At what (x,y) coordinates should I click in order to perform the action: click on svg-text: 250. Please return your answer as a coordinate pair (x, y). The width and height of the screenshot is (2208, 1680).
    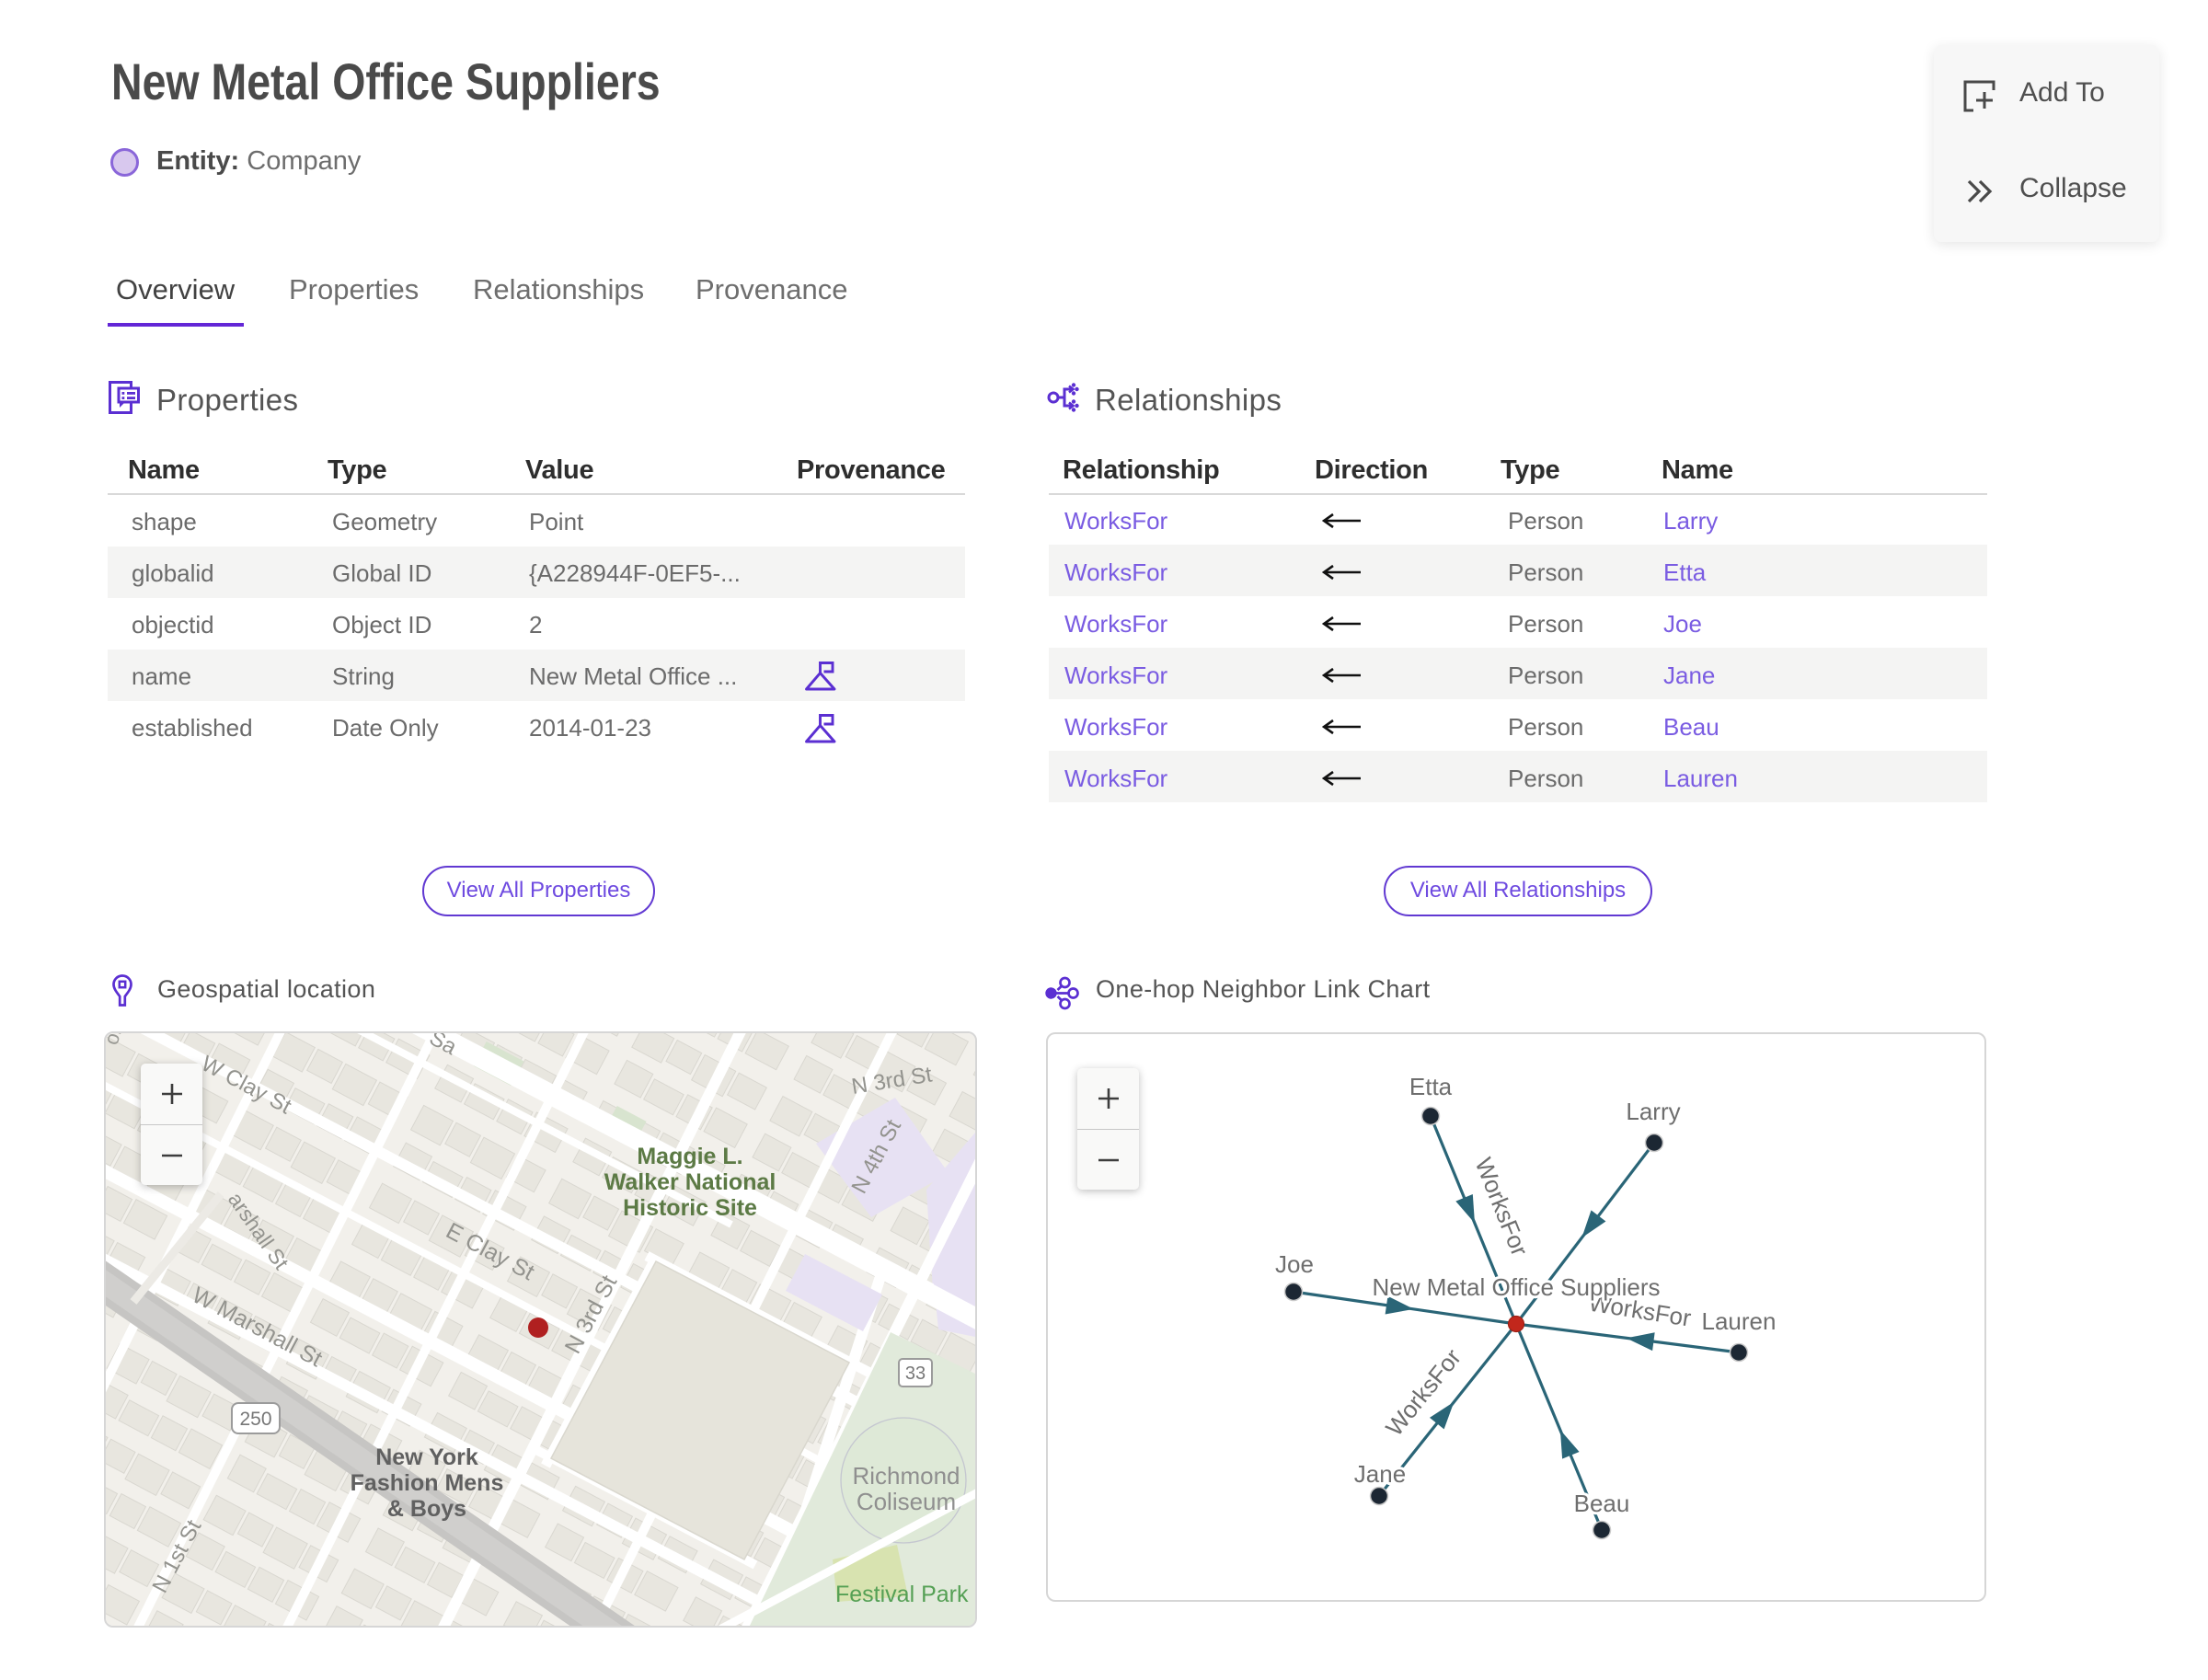
    Looking at the image, I should click on (255, 1419).